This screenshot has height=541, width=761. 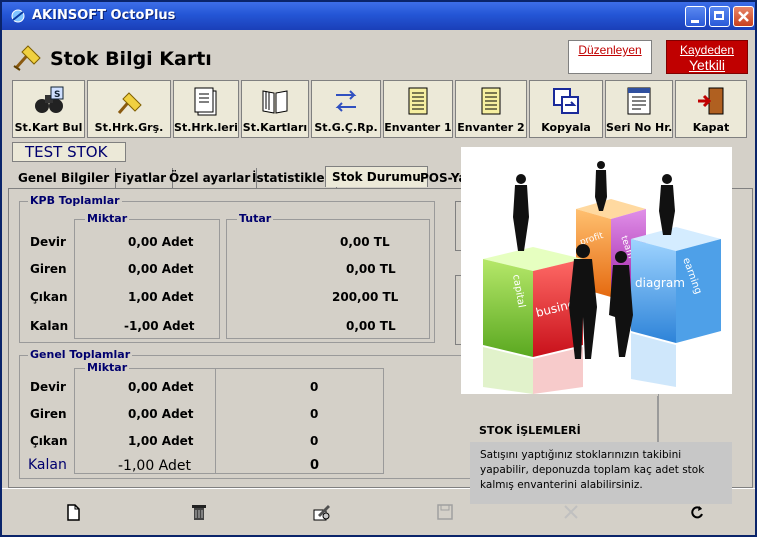 What do you see at coordinates (48, 387) in the screenshot?
I see `general-row-label: Devir` at bounding box center [48, 387].